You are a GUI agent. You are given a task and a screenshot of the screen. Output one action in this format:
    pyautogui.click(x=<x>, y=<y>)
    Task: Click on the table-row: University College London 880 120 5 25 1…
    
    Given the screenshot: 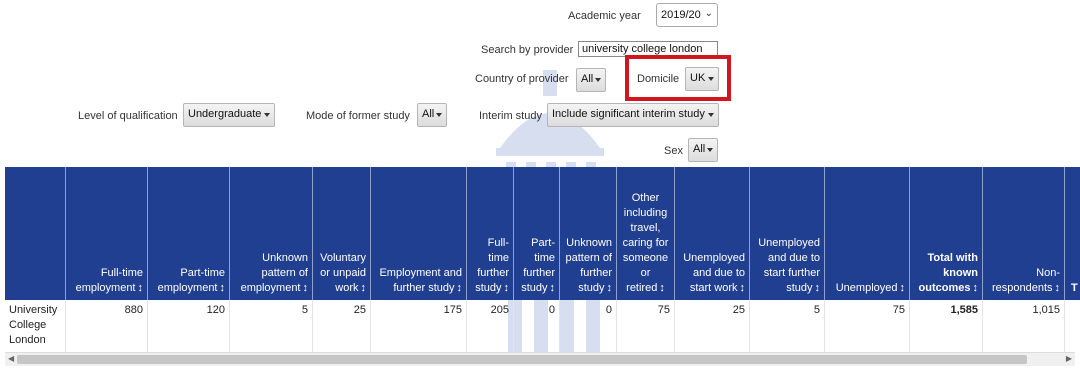 What is the action you would take?
    pyautogui.click(x=542, y=326)
    